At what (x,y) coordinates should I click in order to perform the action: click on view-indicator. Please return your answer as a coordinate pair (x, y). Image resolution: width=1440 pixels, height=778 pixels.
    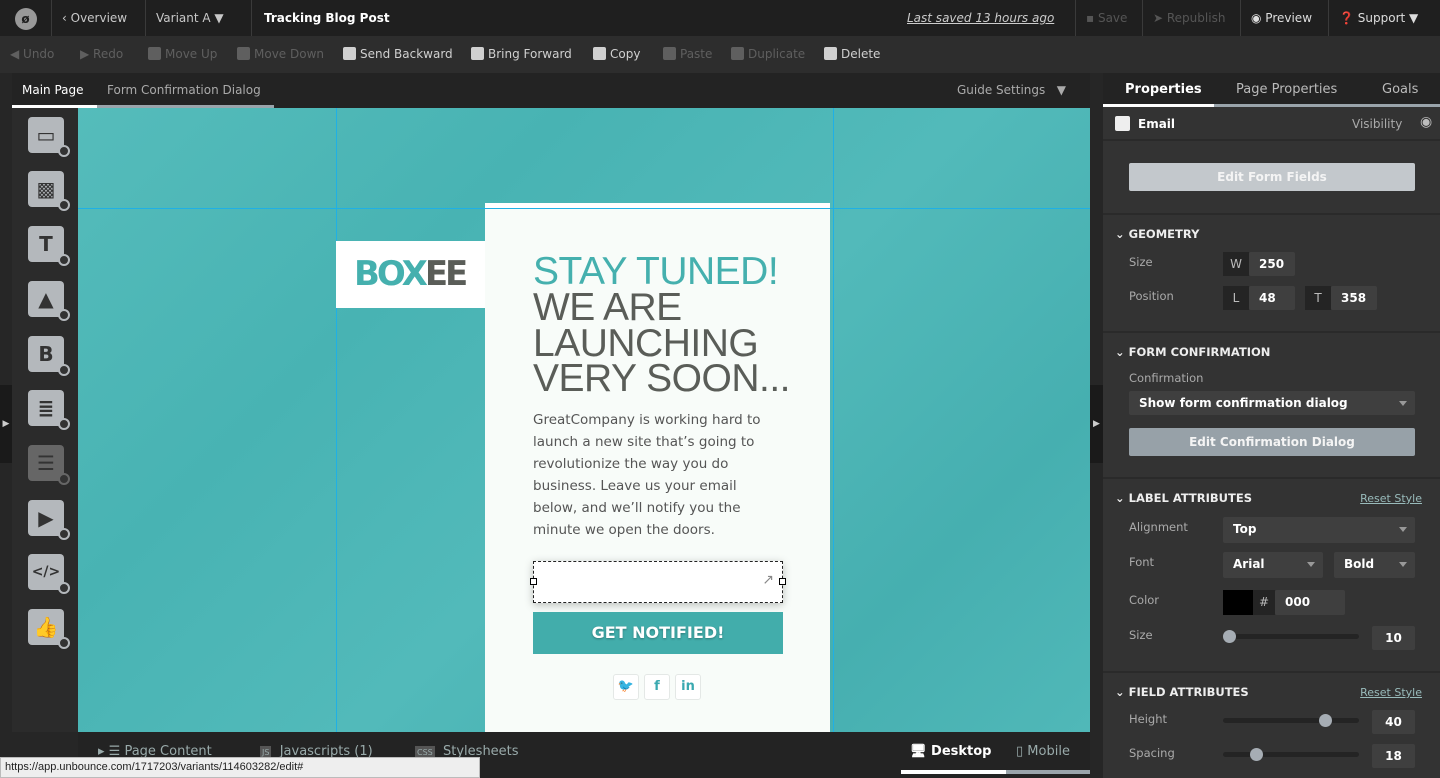
    Looking at the image, I should click on (1048, 772).